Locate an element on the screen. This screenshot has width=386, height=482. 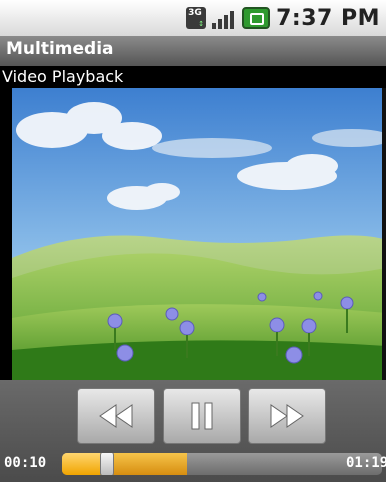
status-icons: 3G ↕ 7:37 PM is located at coordinates (283, 18).